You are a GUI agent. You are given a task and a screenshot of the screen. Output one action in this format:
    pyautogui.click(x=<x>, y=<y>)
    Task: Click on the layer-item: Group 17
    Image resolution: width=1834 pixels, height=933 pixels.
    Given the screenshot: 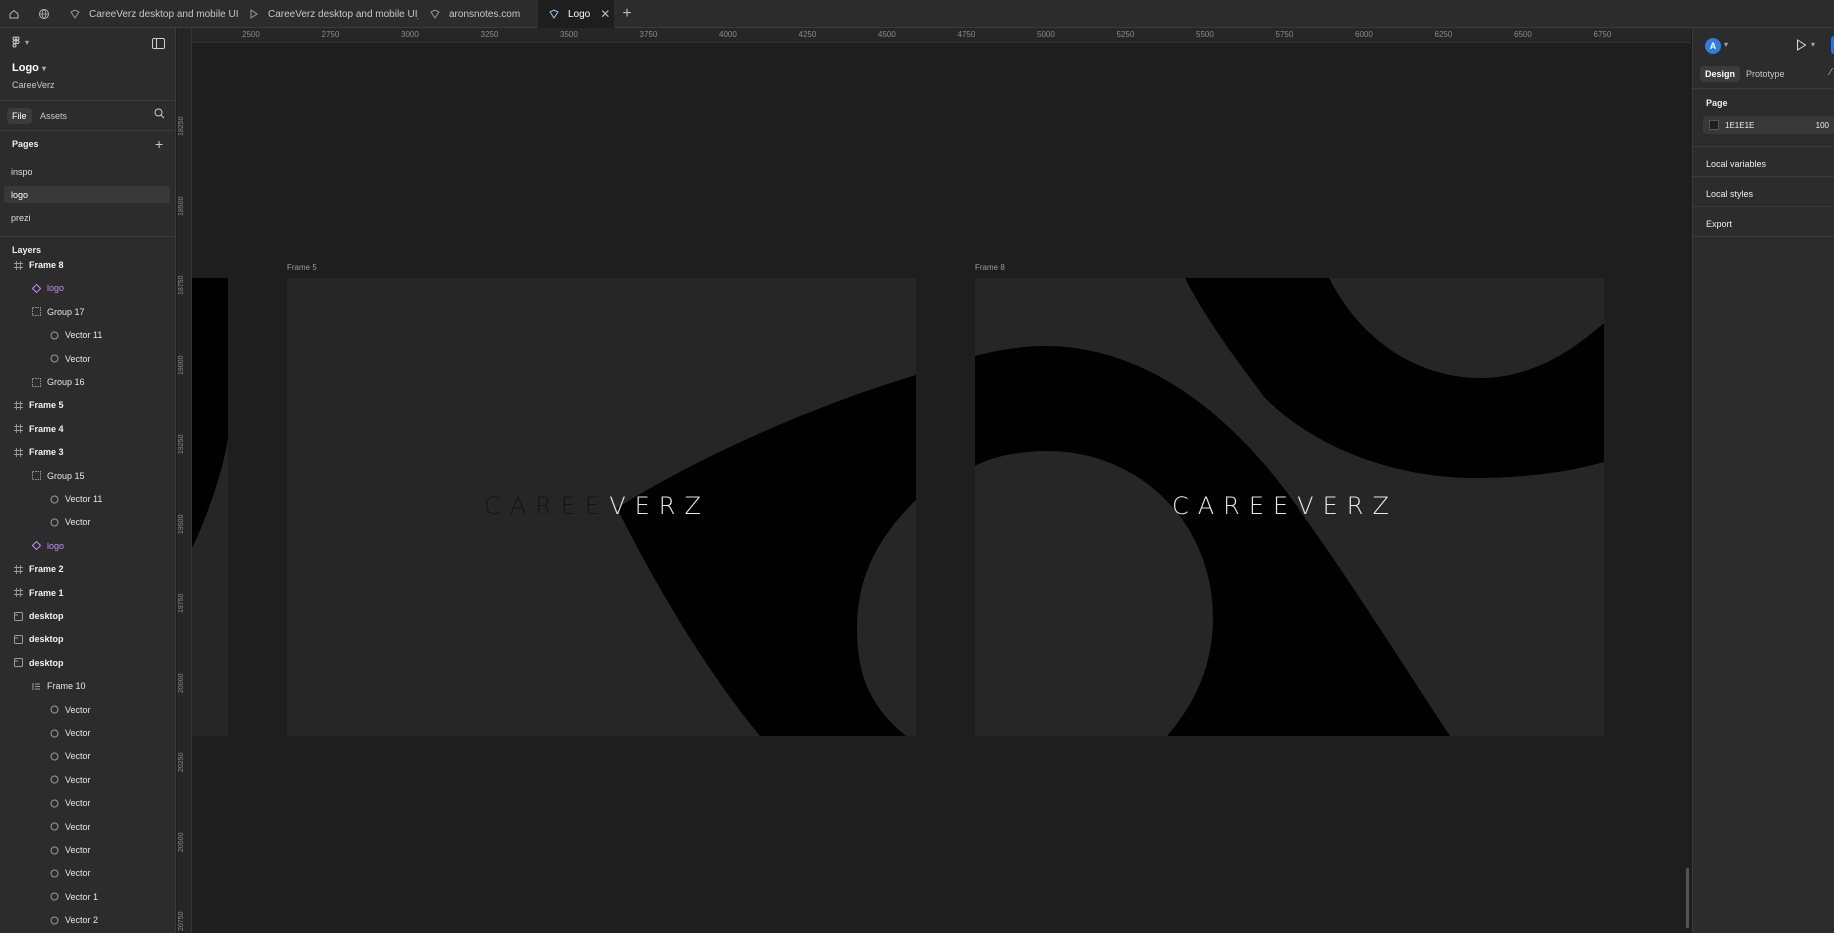 What is the action you would take?
    pyautogui.click(x=87, y=312)
    